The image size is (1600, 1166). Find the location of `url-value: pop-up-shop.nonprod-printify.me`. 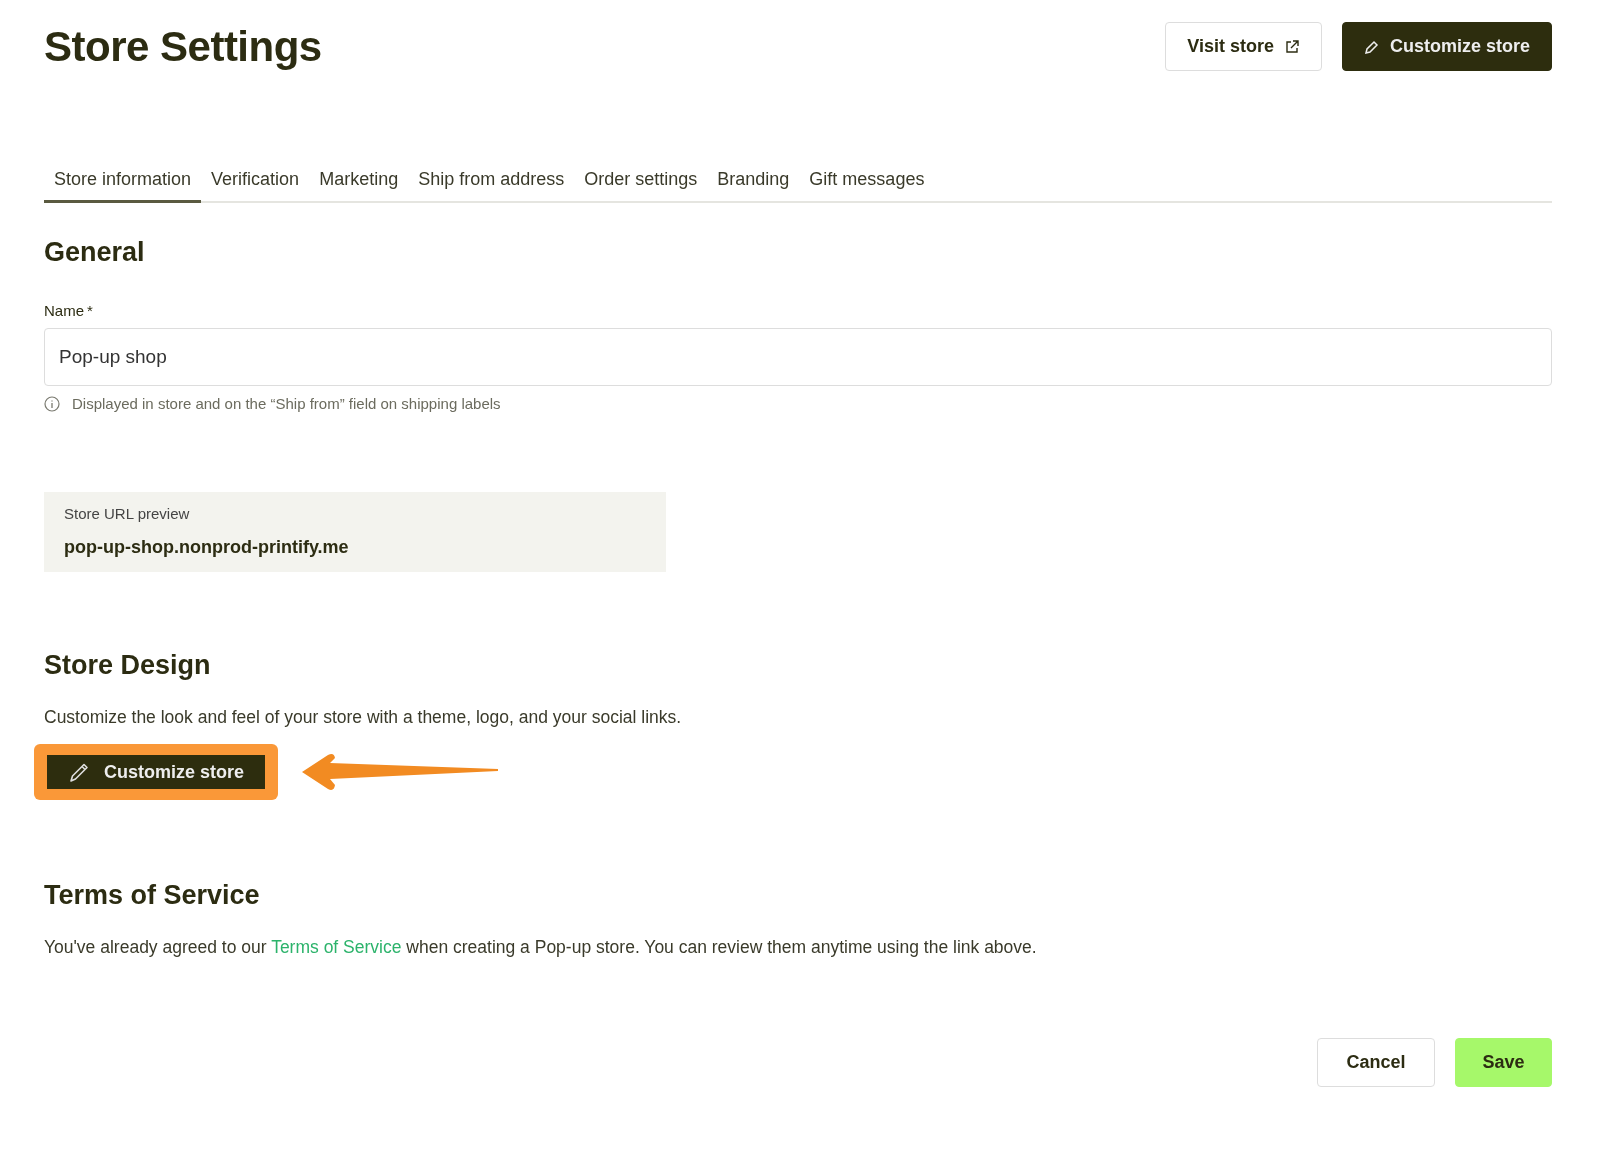

url-value: pop-up-shop.nonprod-printify.me is located at coordinates (207, 547).